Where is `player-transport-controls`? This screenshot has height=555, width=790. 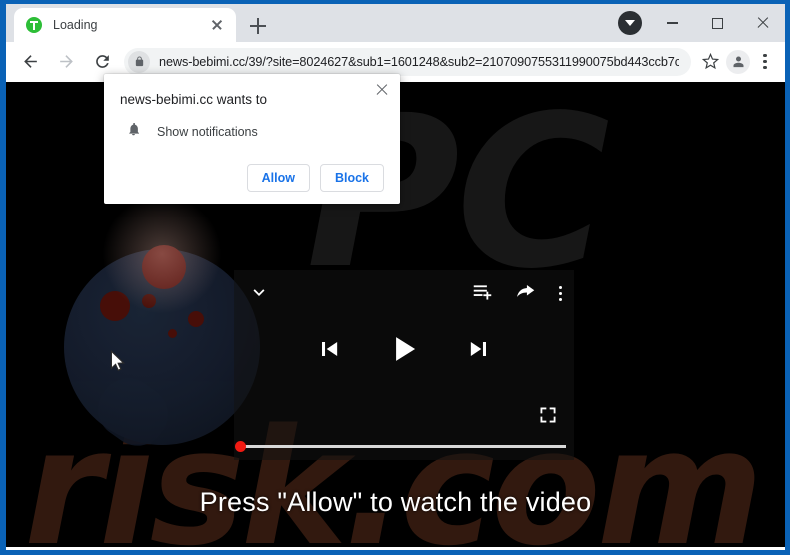
player-transport-controls is located at coordinates (404, 351).